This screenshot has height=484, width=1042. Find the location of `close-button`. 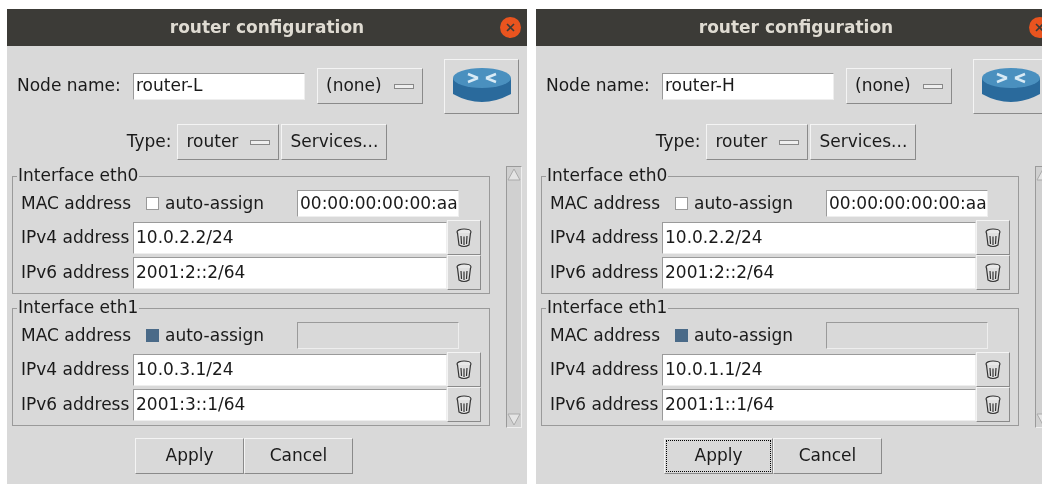

close-button is located at coordinates (510, 27).